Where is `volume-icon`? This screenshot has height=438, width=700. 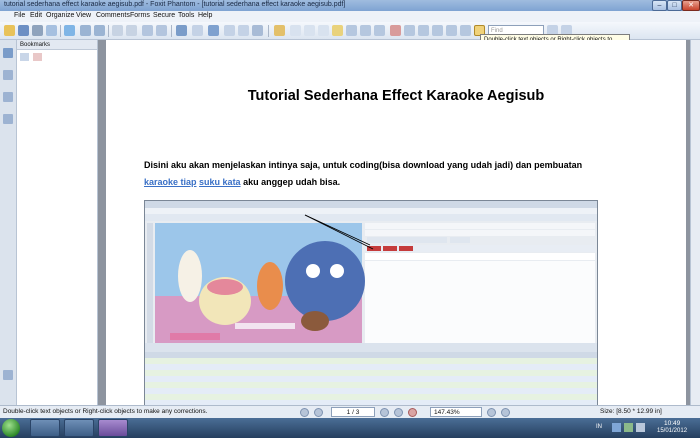
volume-icon is located at coordinates (640, 427).